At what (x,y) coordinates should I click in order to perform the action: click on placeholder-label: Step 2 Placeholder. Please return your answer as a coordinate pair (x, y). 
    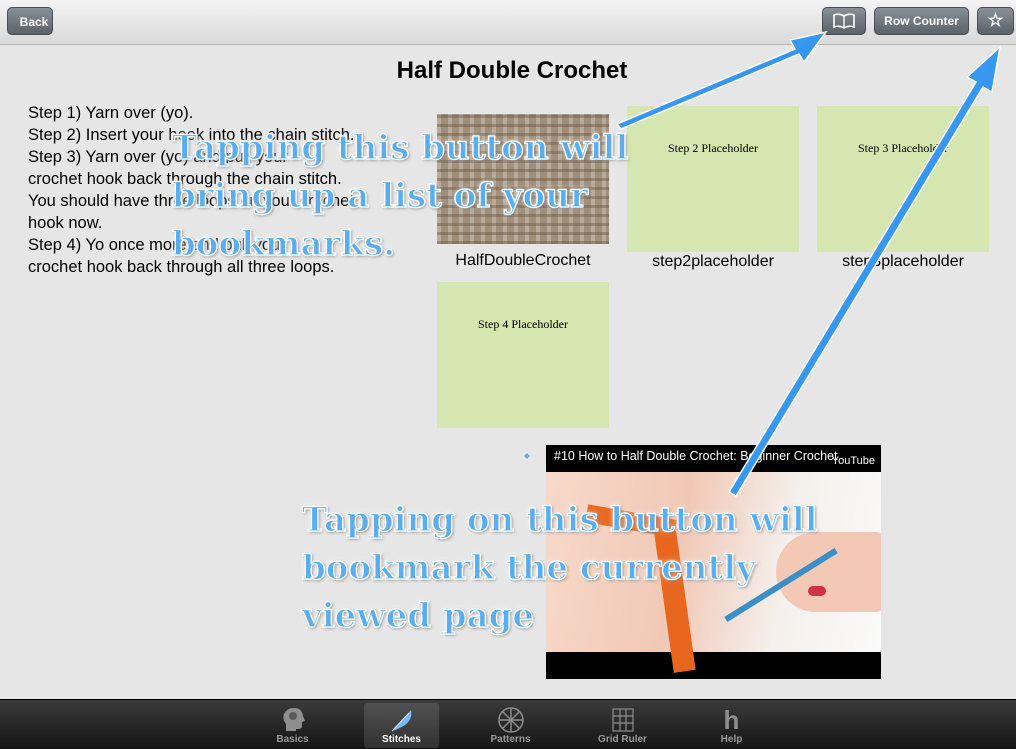
    Looking at the image, I should click on (713, 148).